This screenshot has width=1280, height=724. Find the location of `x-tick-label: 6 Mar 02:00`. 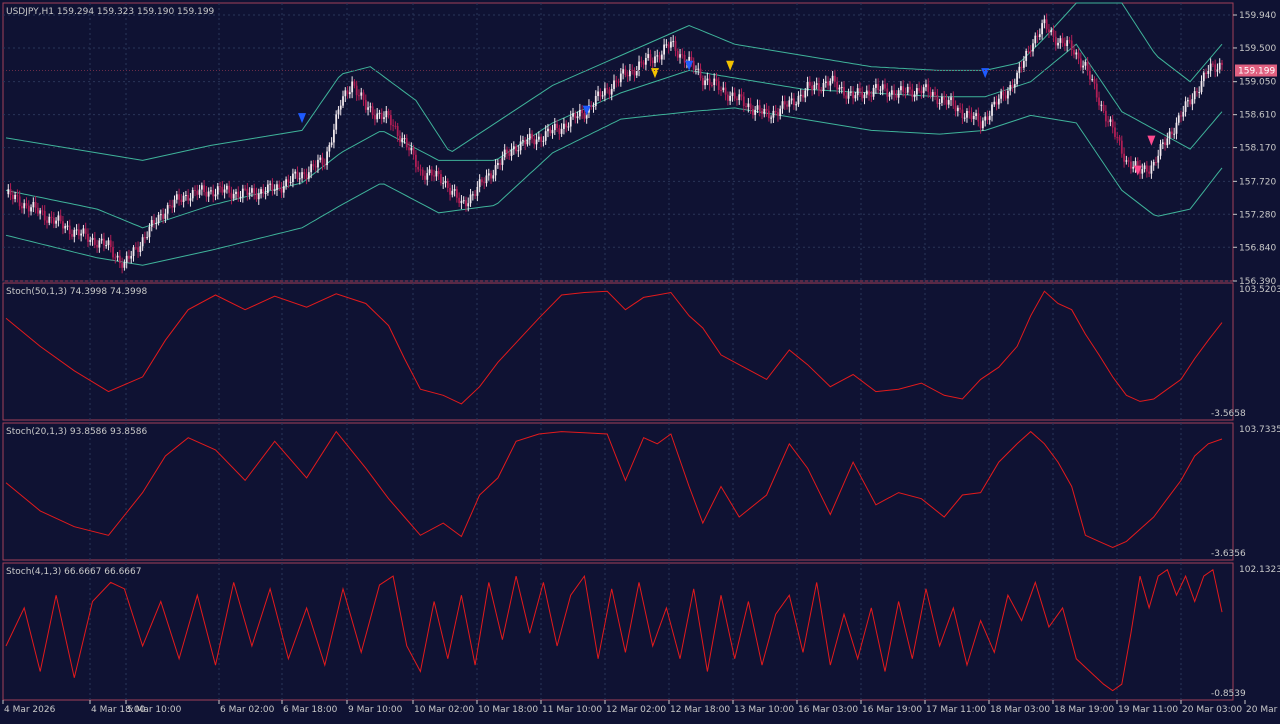

x-tick-label: 6 Mar 02:00 is located at coordinates (247, 710).